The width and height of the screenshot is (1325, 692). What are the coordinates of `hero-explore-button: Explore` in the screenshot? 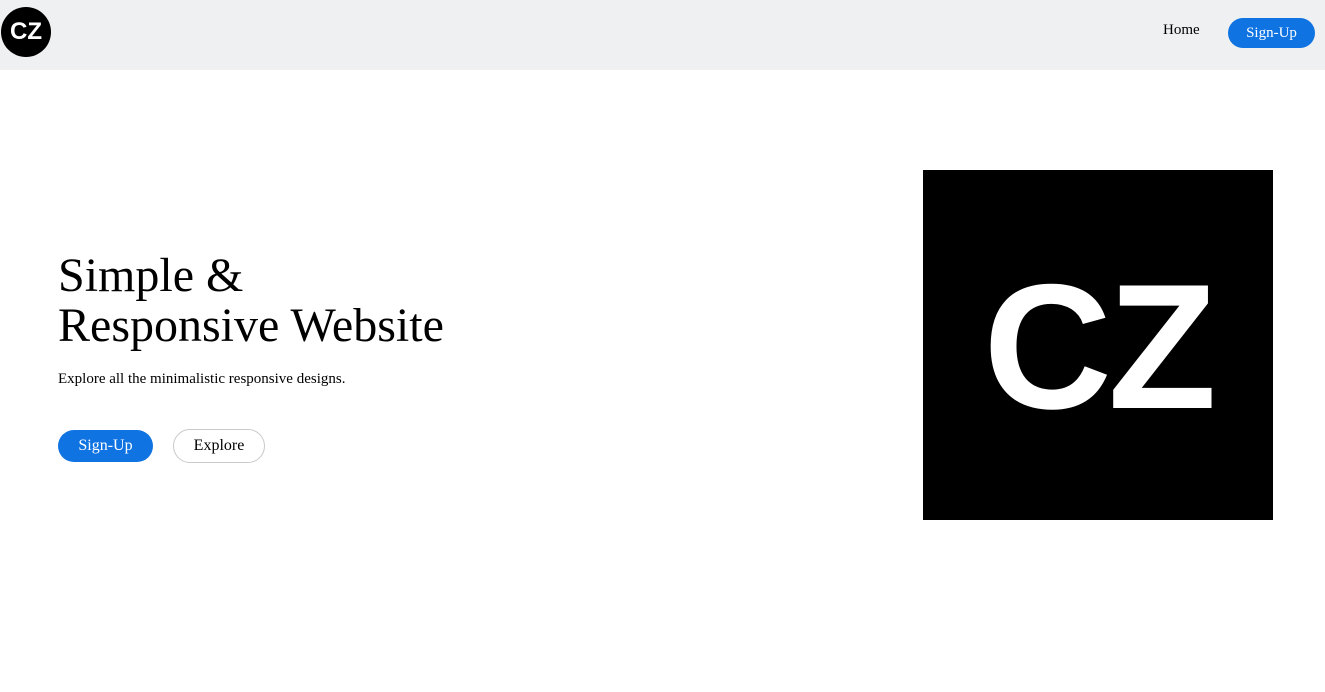 It's located at (219, 446).